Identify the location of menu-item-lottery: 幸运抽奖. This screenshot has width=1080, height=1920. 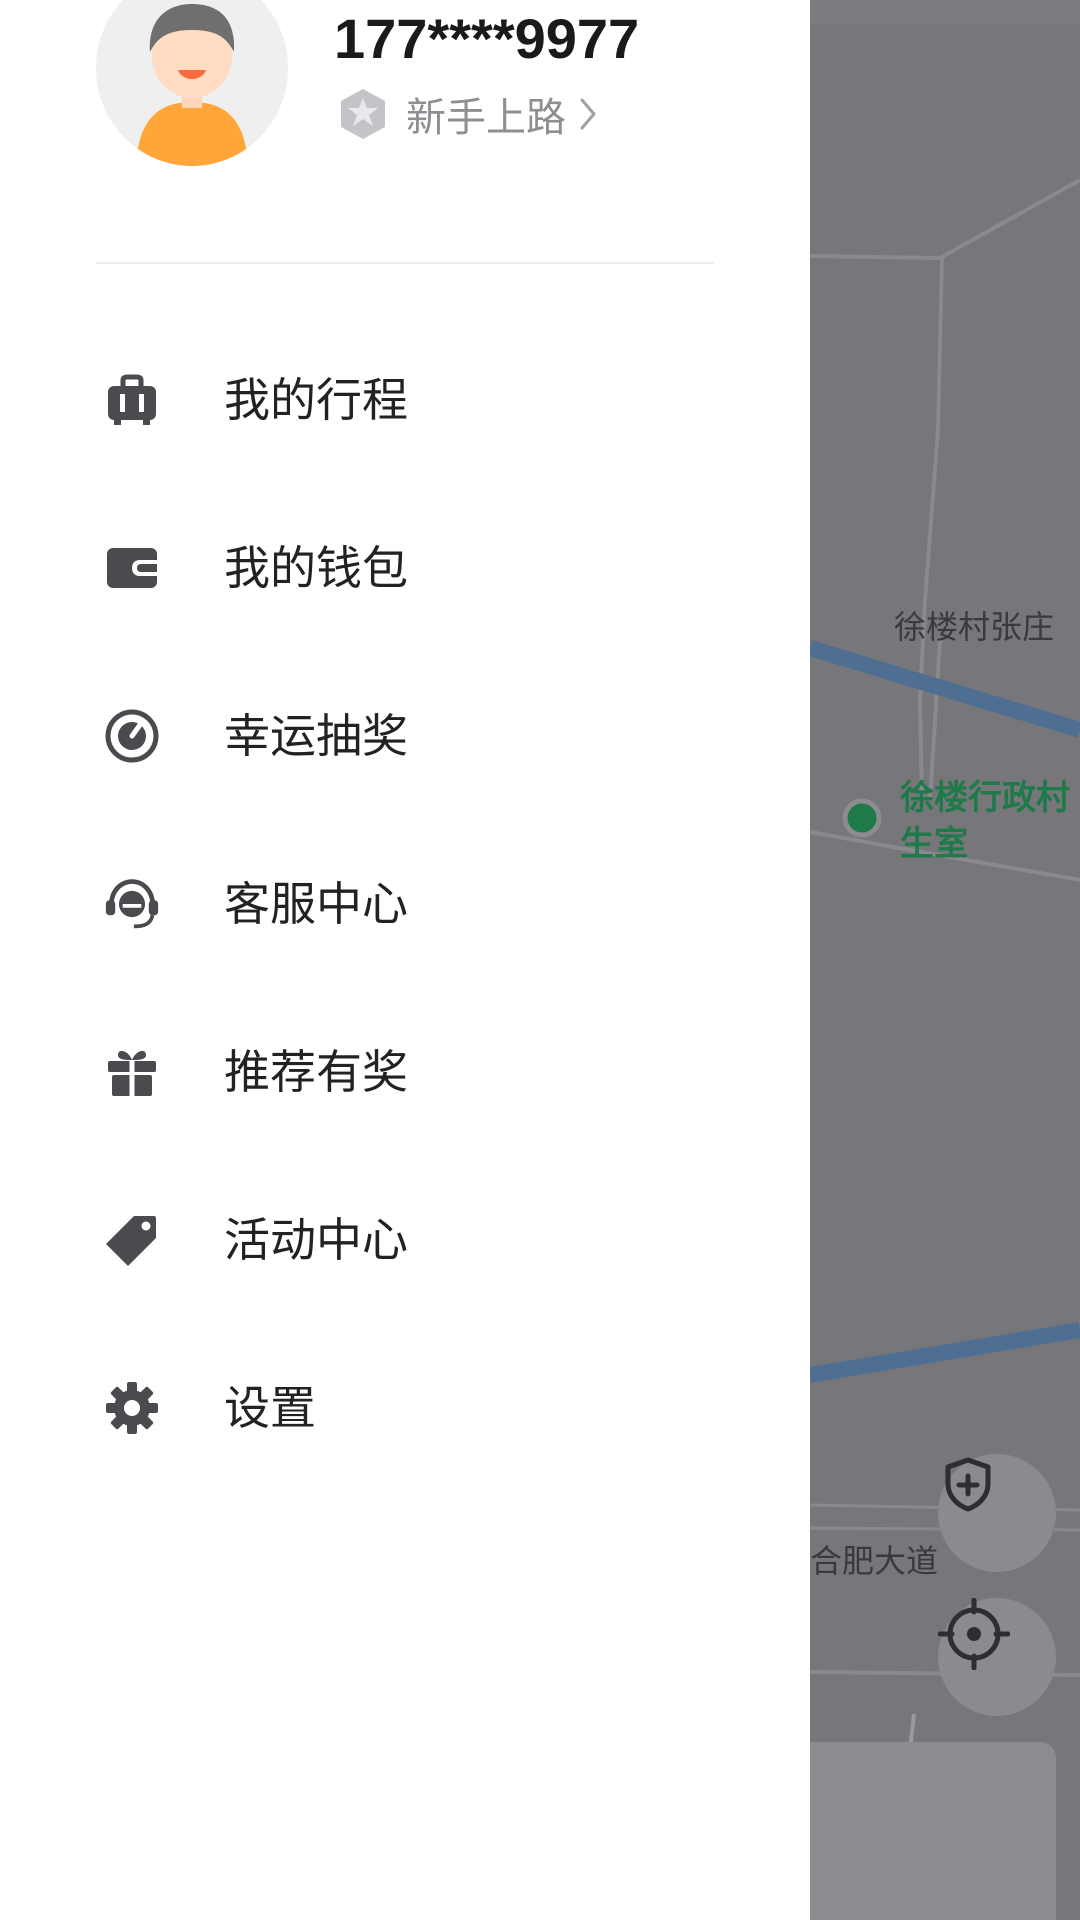
(405, 736).